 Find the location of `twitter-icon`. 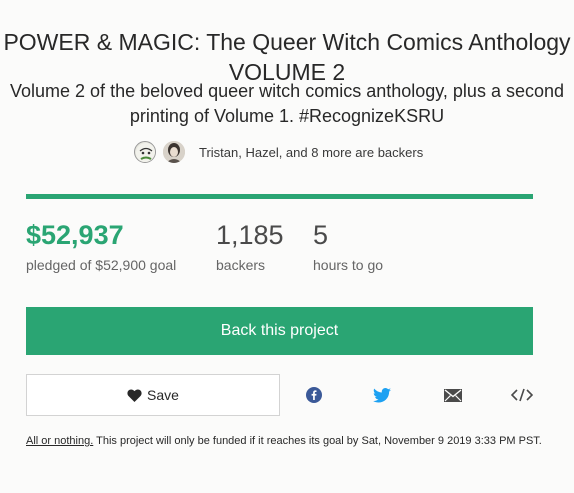

twitter-icon is located at coordinates (382, 395).